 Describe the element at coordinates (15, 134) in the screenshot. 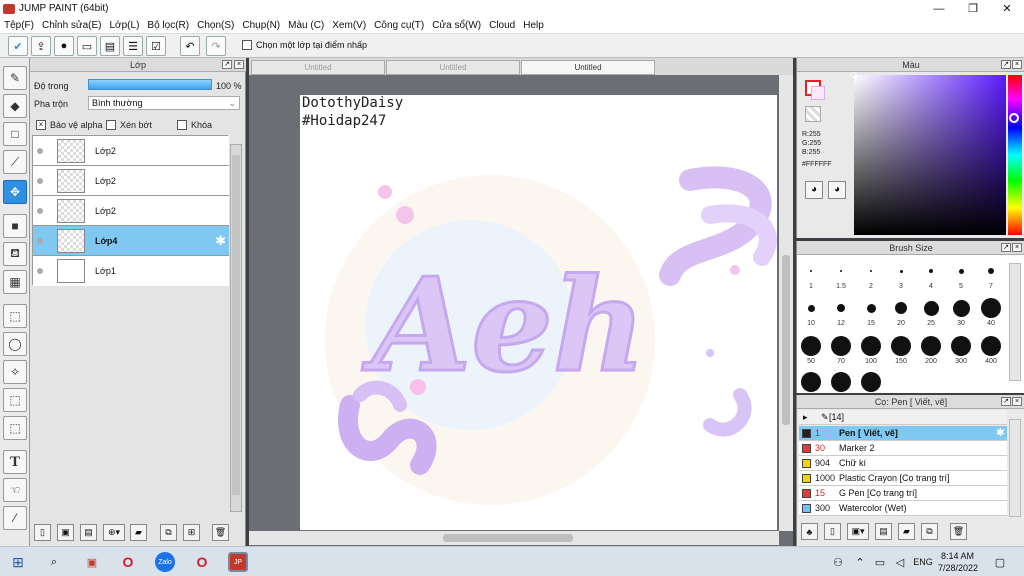

I see `rectangle-tool-icon: □` at that location.